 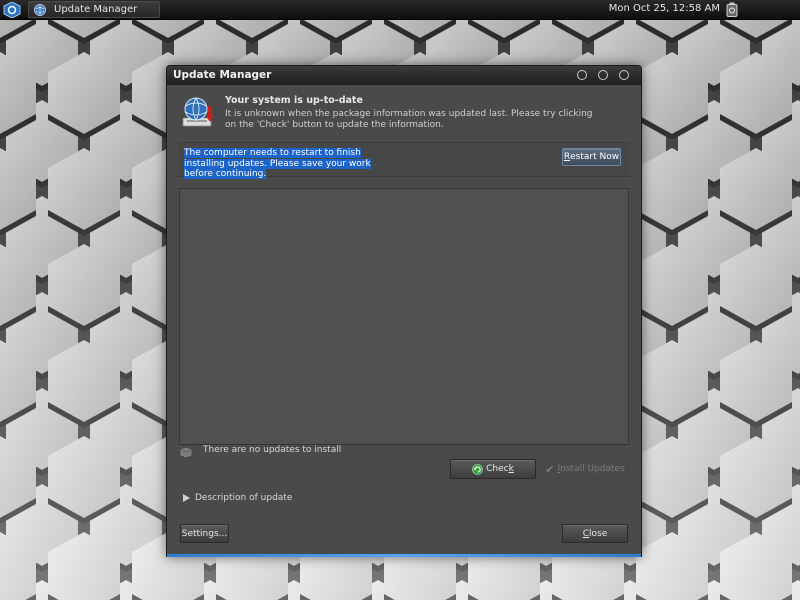 What do you see at coordinates (603, 75) in the screenshot?
I see `maximize-button` at bounding box center [603, 75].